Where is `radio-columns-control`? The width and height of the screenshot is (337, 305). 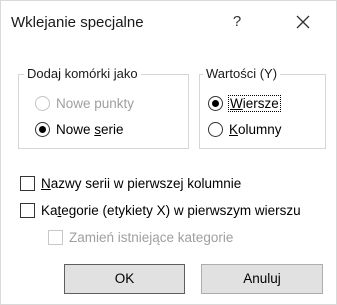 radio-columns-control is located at coordinates (215, 129).